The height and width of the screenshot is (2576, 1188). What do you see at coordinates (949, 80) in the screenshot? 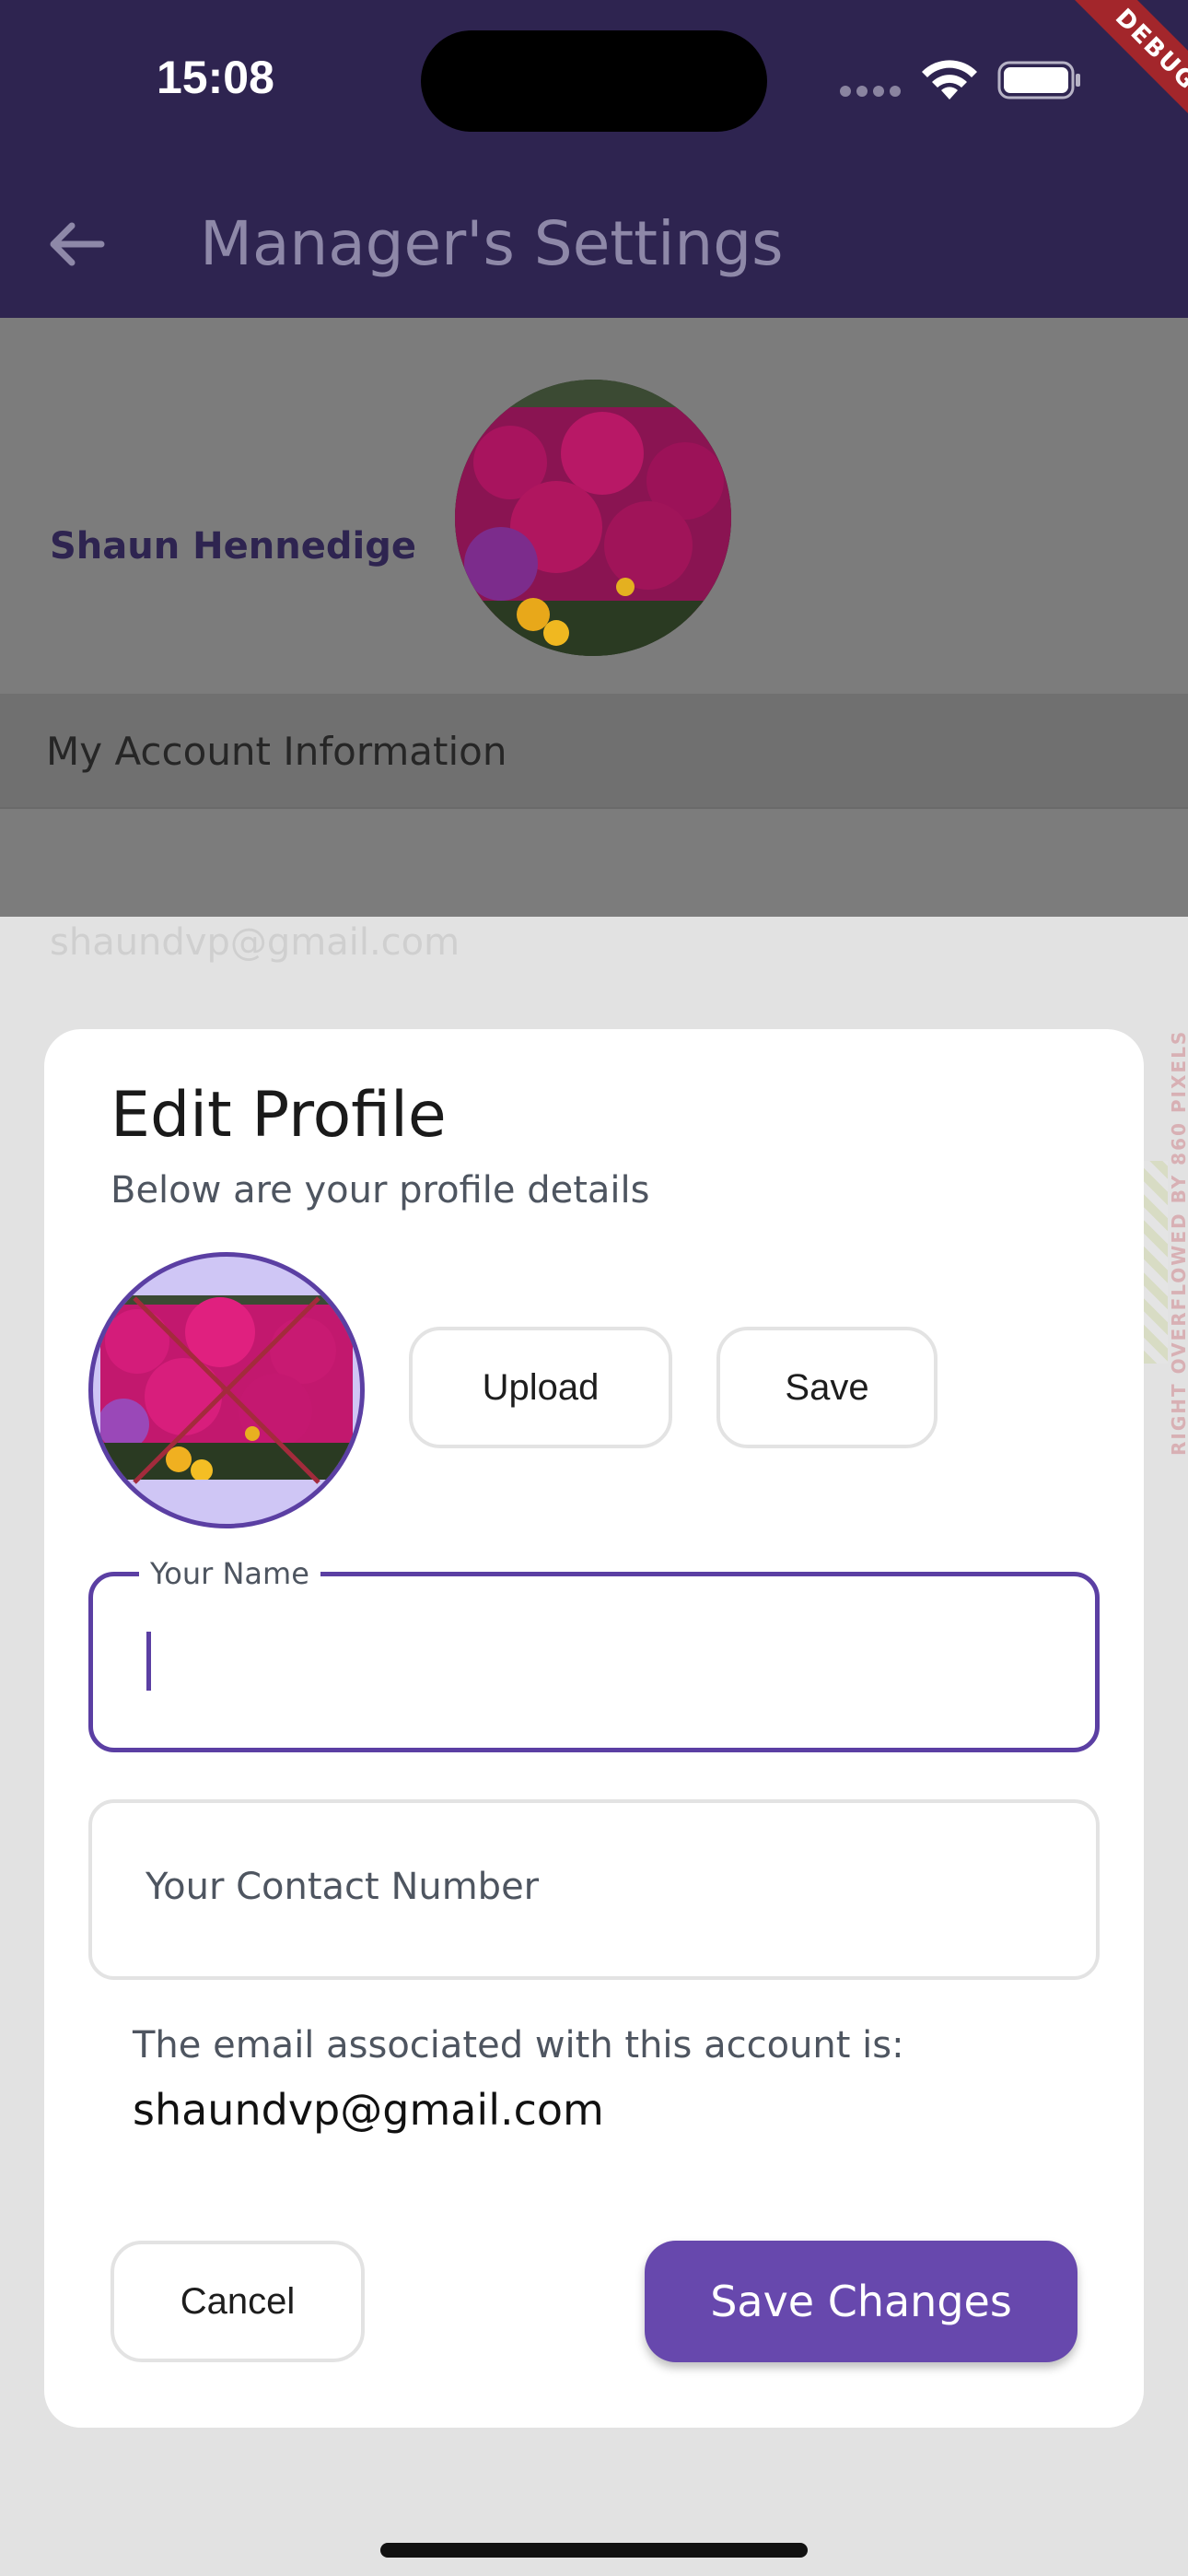
I see `wifi-icon` at bounding box center [949, 80].